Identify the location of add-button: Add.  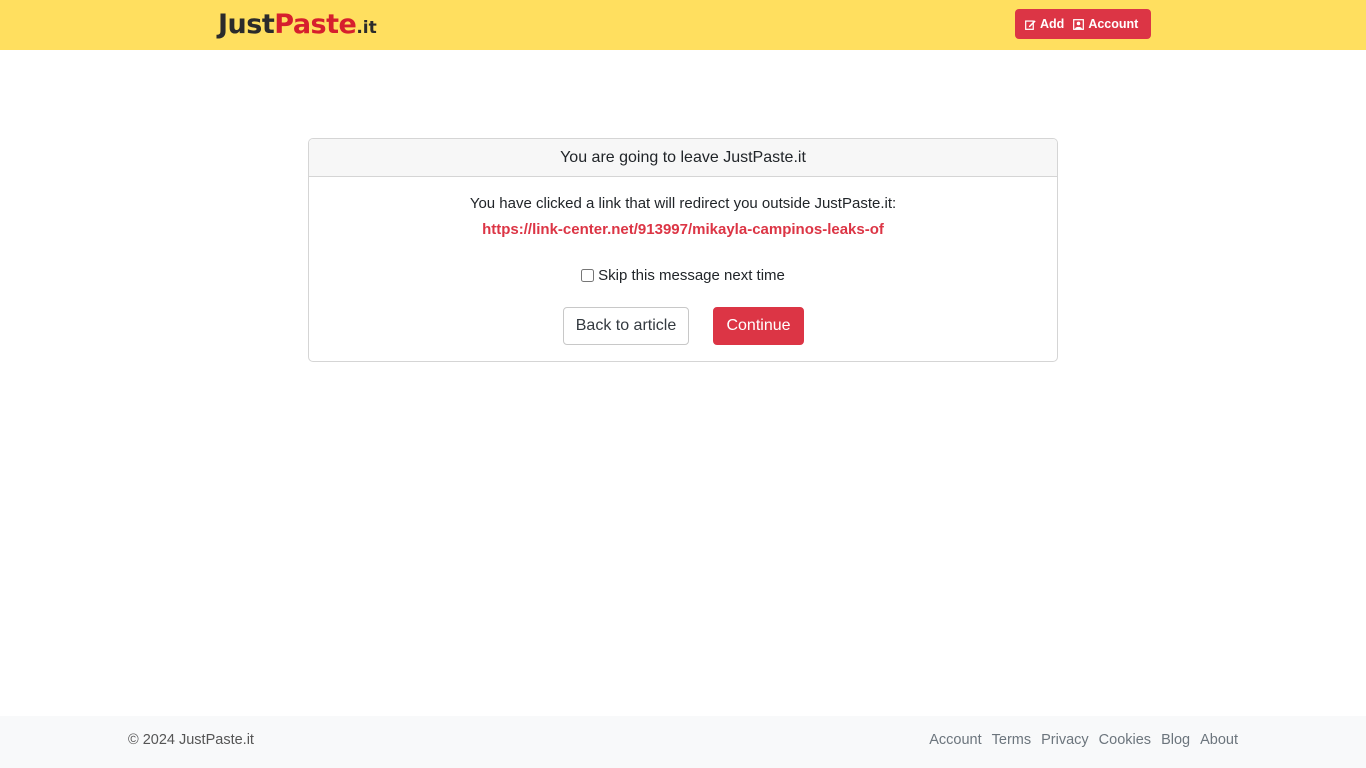
(1039, 24).